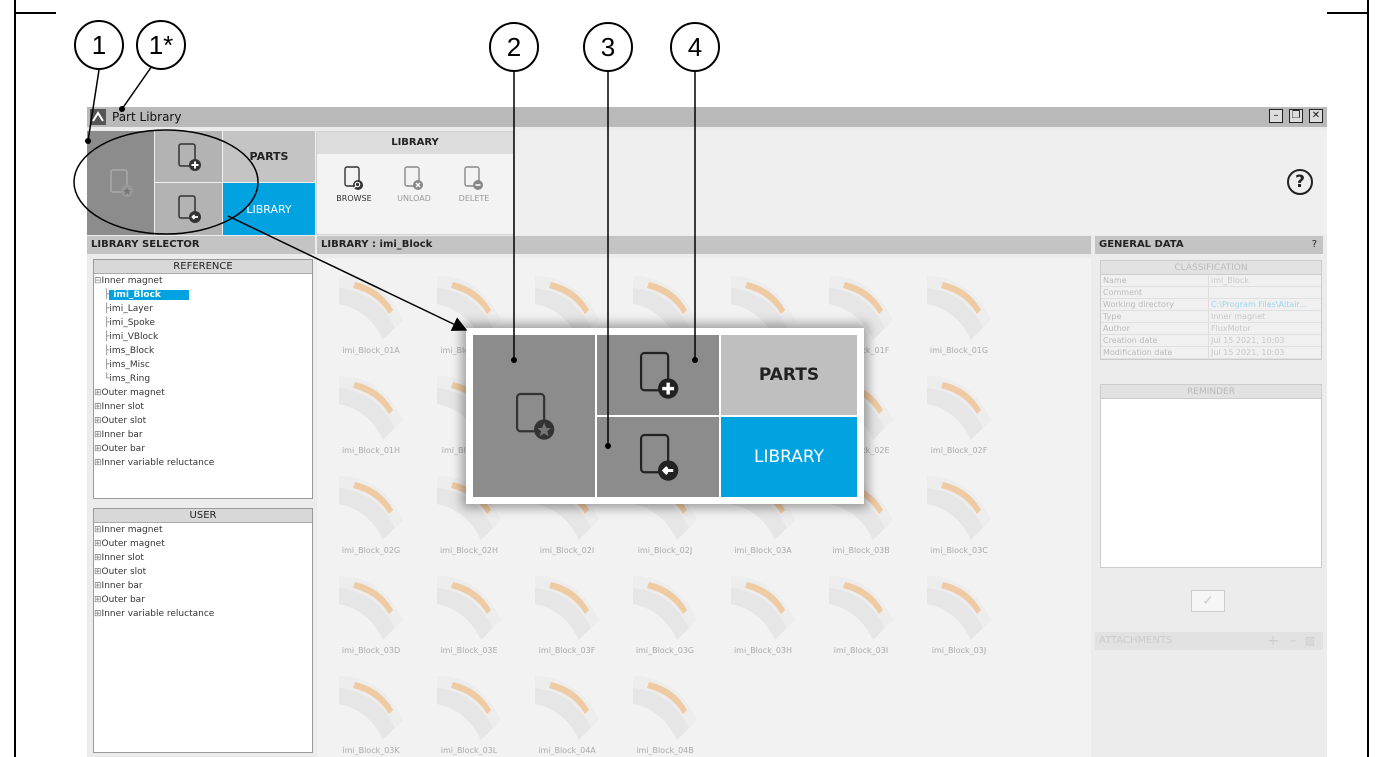 Image resolution: width=1384 pixels, height=757 pixels. I want to click on callout-3: 3, so click(608, 47).